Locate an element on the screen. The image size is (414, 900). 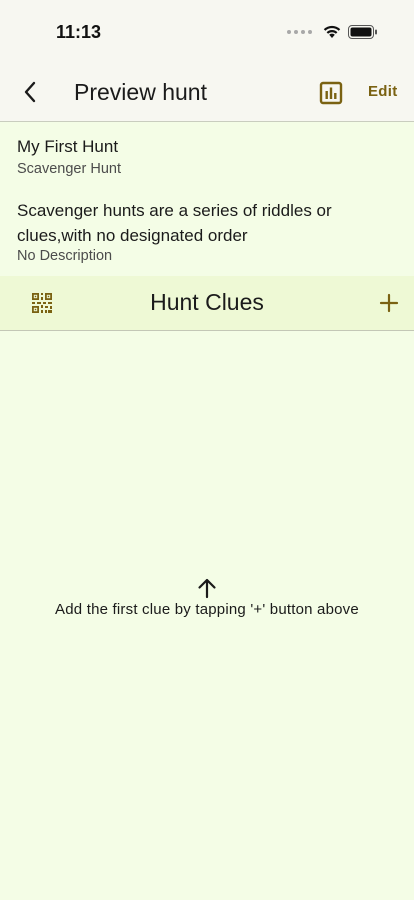
signal-dots-icon is located at coordinates (299, 31).